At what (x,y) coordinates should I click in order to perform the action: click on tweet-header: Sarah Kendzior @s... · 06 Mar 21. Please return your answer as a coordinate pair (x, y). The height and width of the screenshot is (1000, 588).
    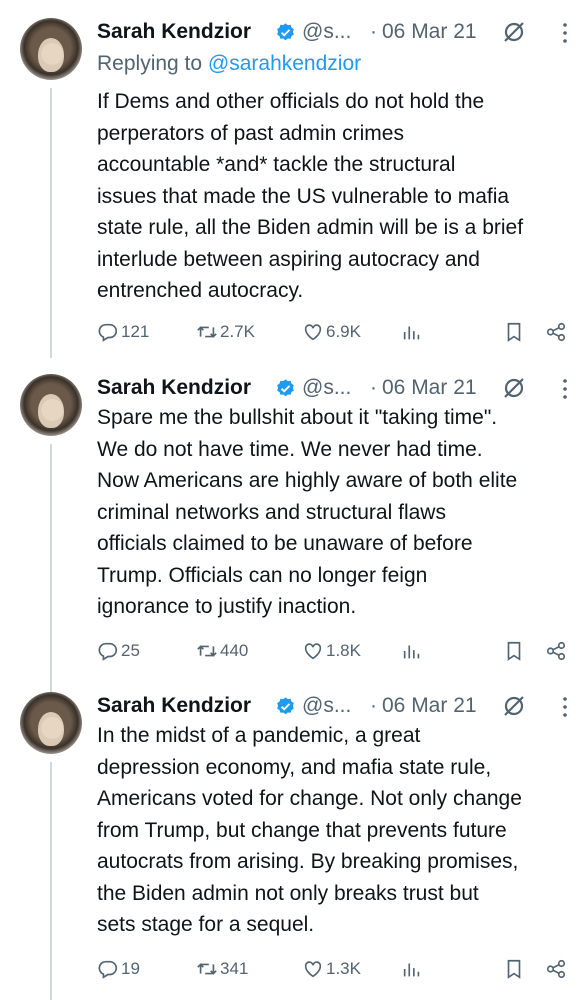
    Looking at the image, I should click on (342, 35).